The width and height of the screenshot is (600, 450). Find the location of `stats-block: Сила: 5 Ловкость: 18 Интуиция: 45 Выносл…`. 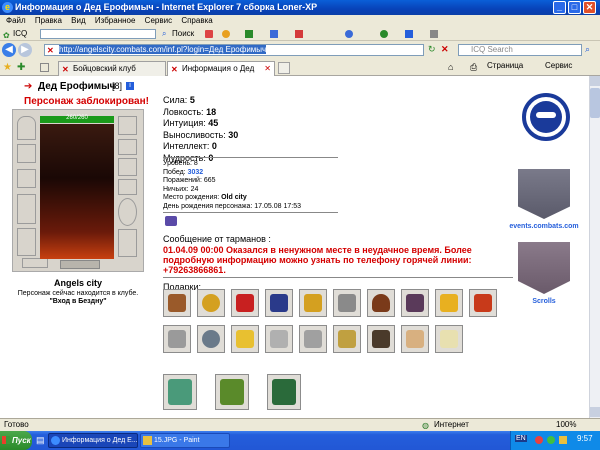

stats-block: Сила: 5 Ловкость: 18 Интуиция: 45 Выносл… is located at coordinates (200, 129).